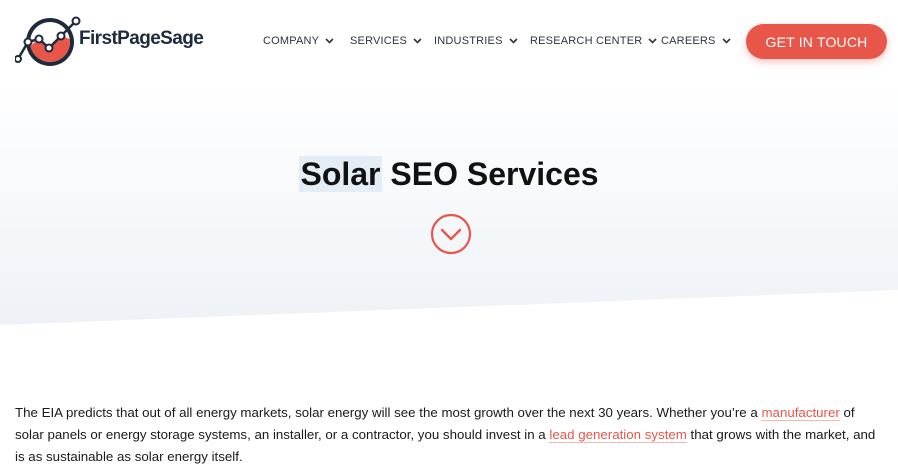 The height and width of the screenshot is (475, 898). What do you see at coordinates (291, 41) in the screenshot?
I see `nav-item-label: COMPANY` at bounding box center [291, 41].